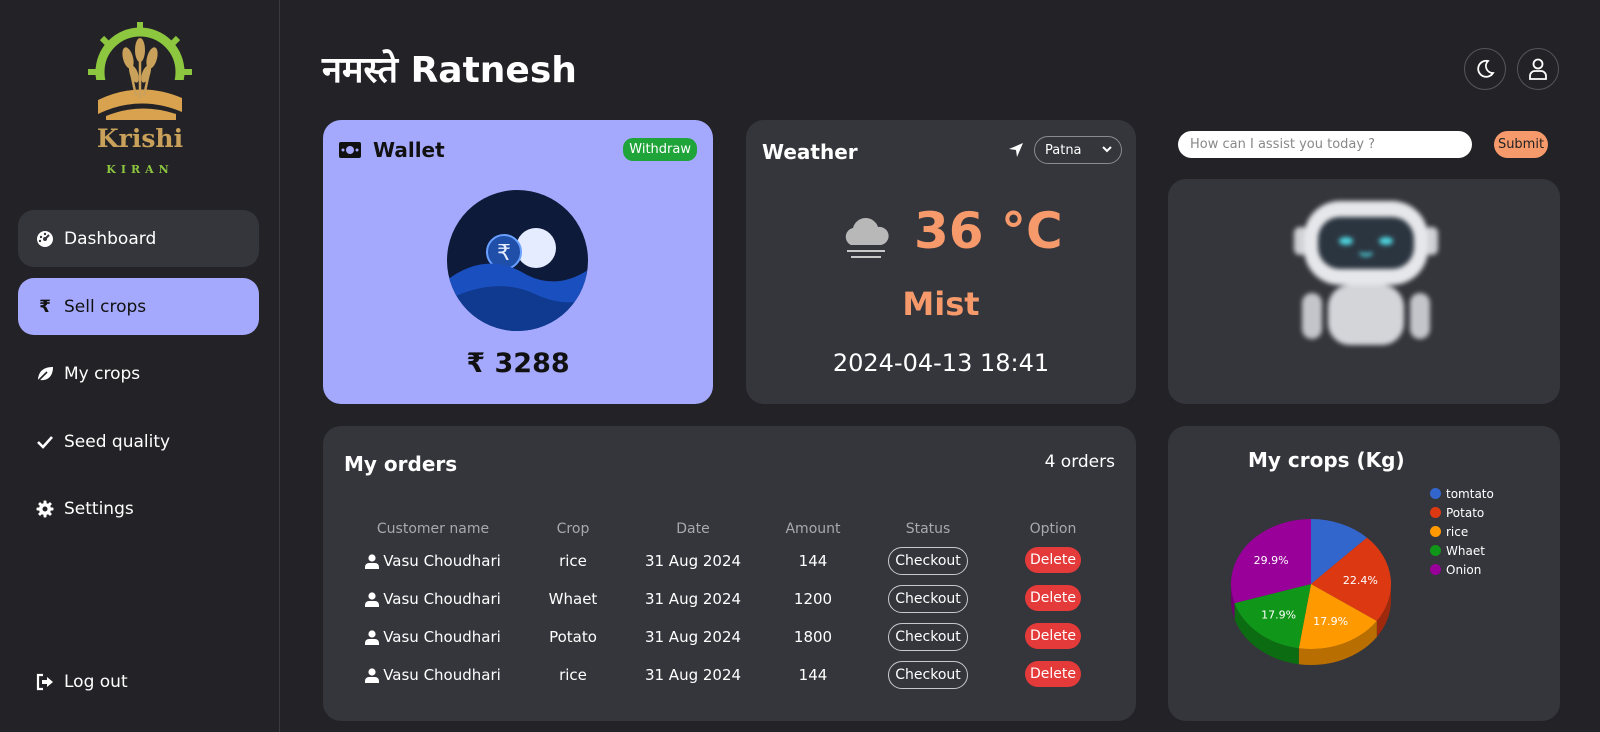 The width and height of the screenshot is (1600, 732). Describe the element at coordinates (1465, 550) in the screenshot. I see `legend-label: Whaet` at that location.